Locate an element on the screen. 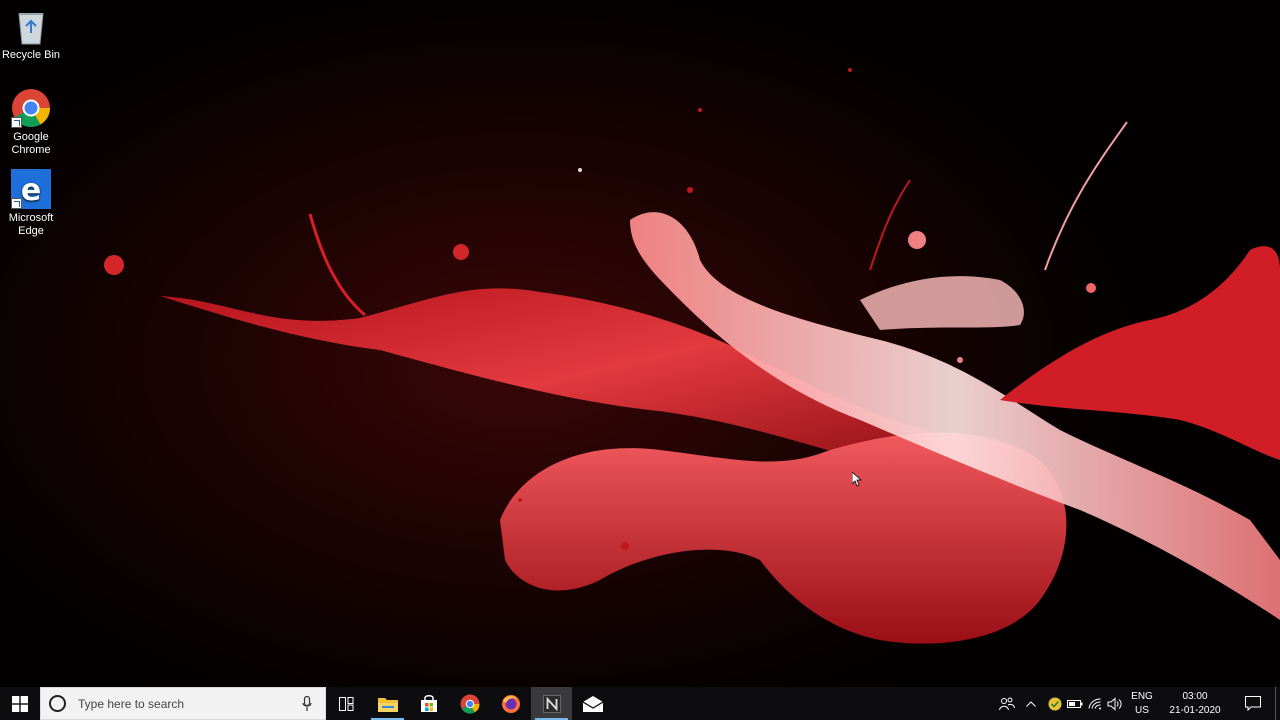 The width and height of the screenshot is (1280, 720). firefox-icon is located at coordinates (510, 703).